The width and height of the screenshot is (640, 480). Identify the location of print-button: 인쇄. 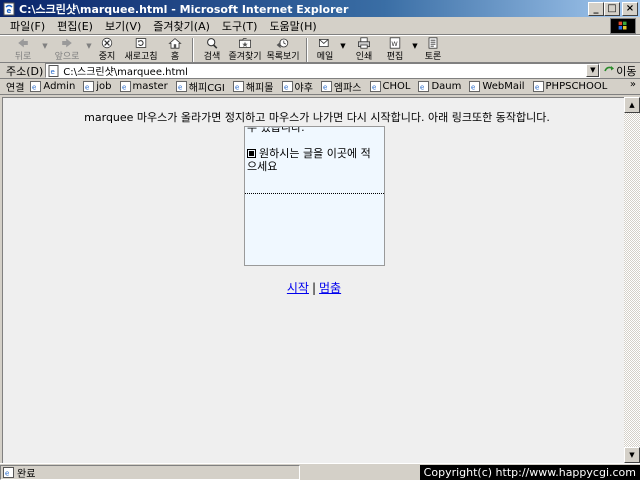
(364, 49).